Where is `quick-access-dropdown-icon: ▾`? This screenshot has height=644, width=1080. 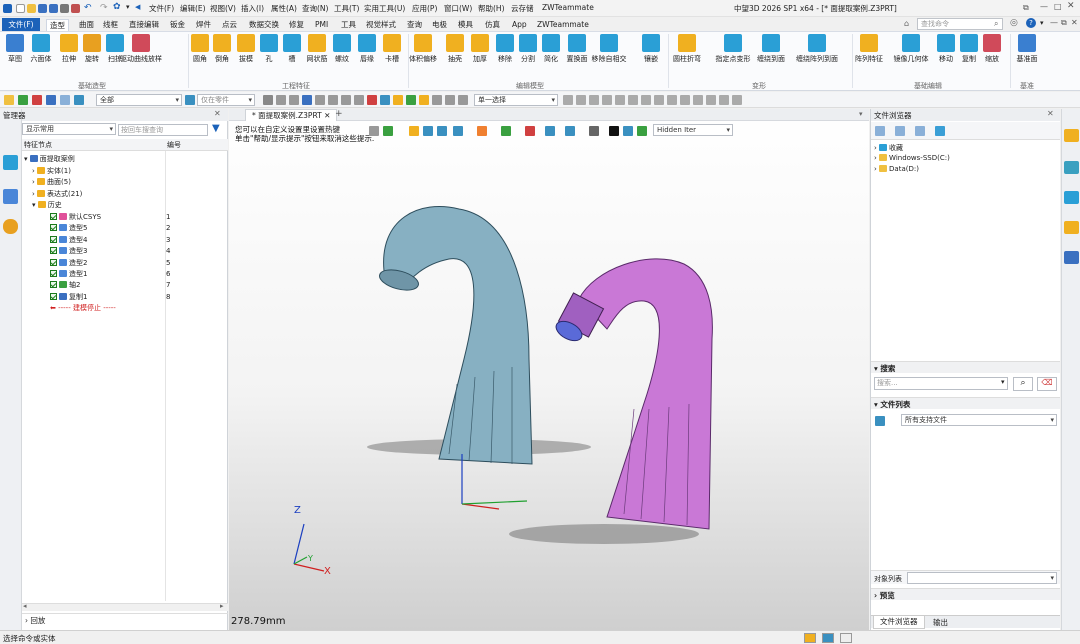 quick-access-dropdown-icon: ▾ is located at coordinates (128, 7).